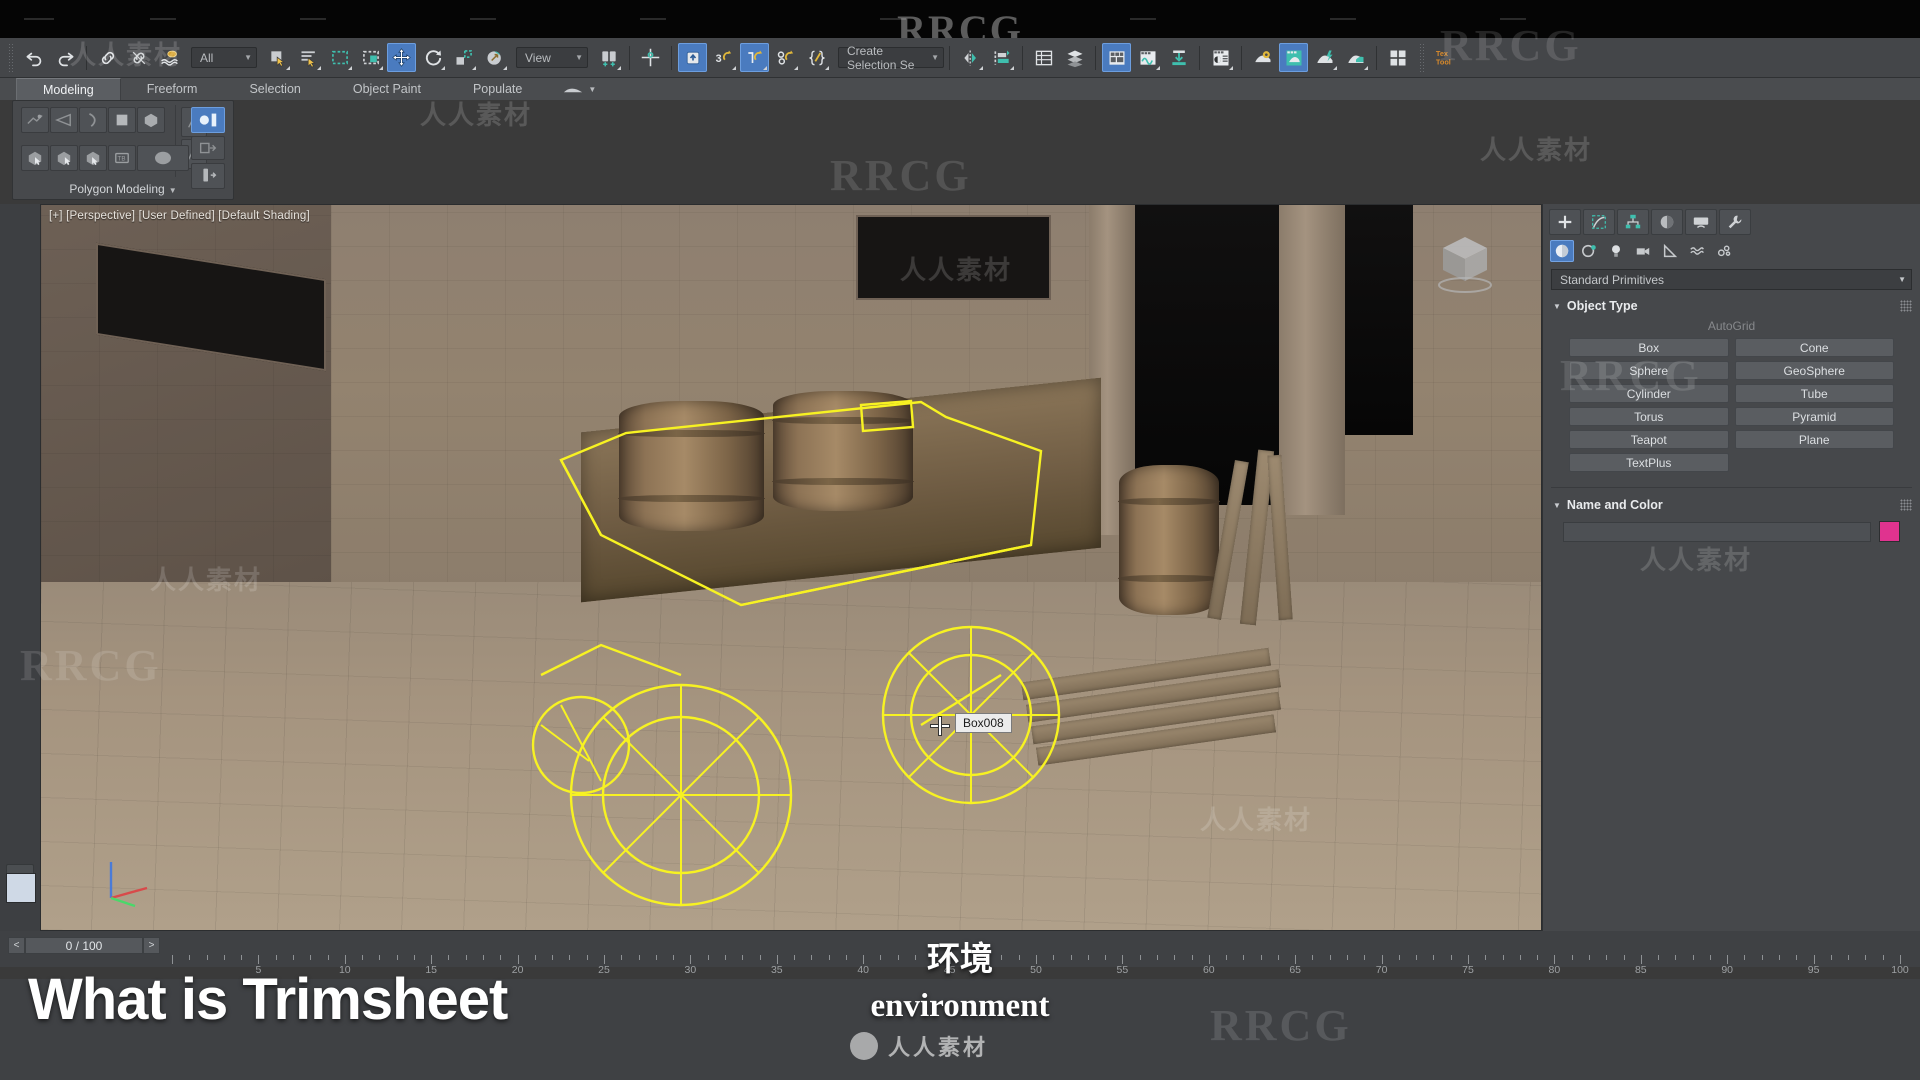  What do you see at coordinates (1814, 370) in the screenshot?
I see `object-button-geosphere: GeoSphere` at bounding box center [1814, 370].